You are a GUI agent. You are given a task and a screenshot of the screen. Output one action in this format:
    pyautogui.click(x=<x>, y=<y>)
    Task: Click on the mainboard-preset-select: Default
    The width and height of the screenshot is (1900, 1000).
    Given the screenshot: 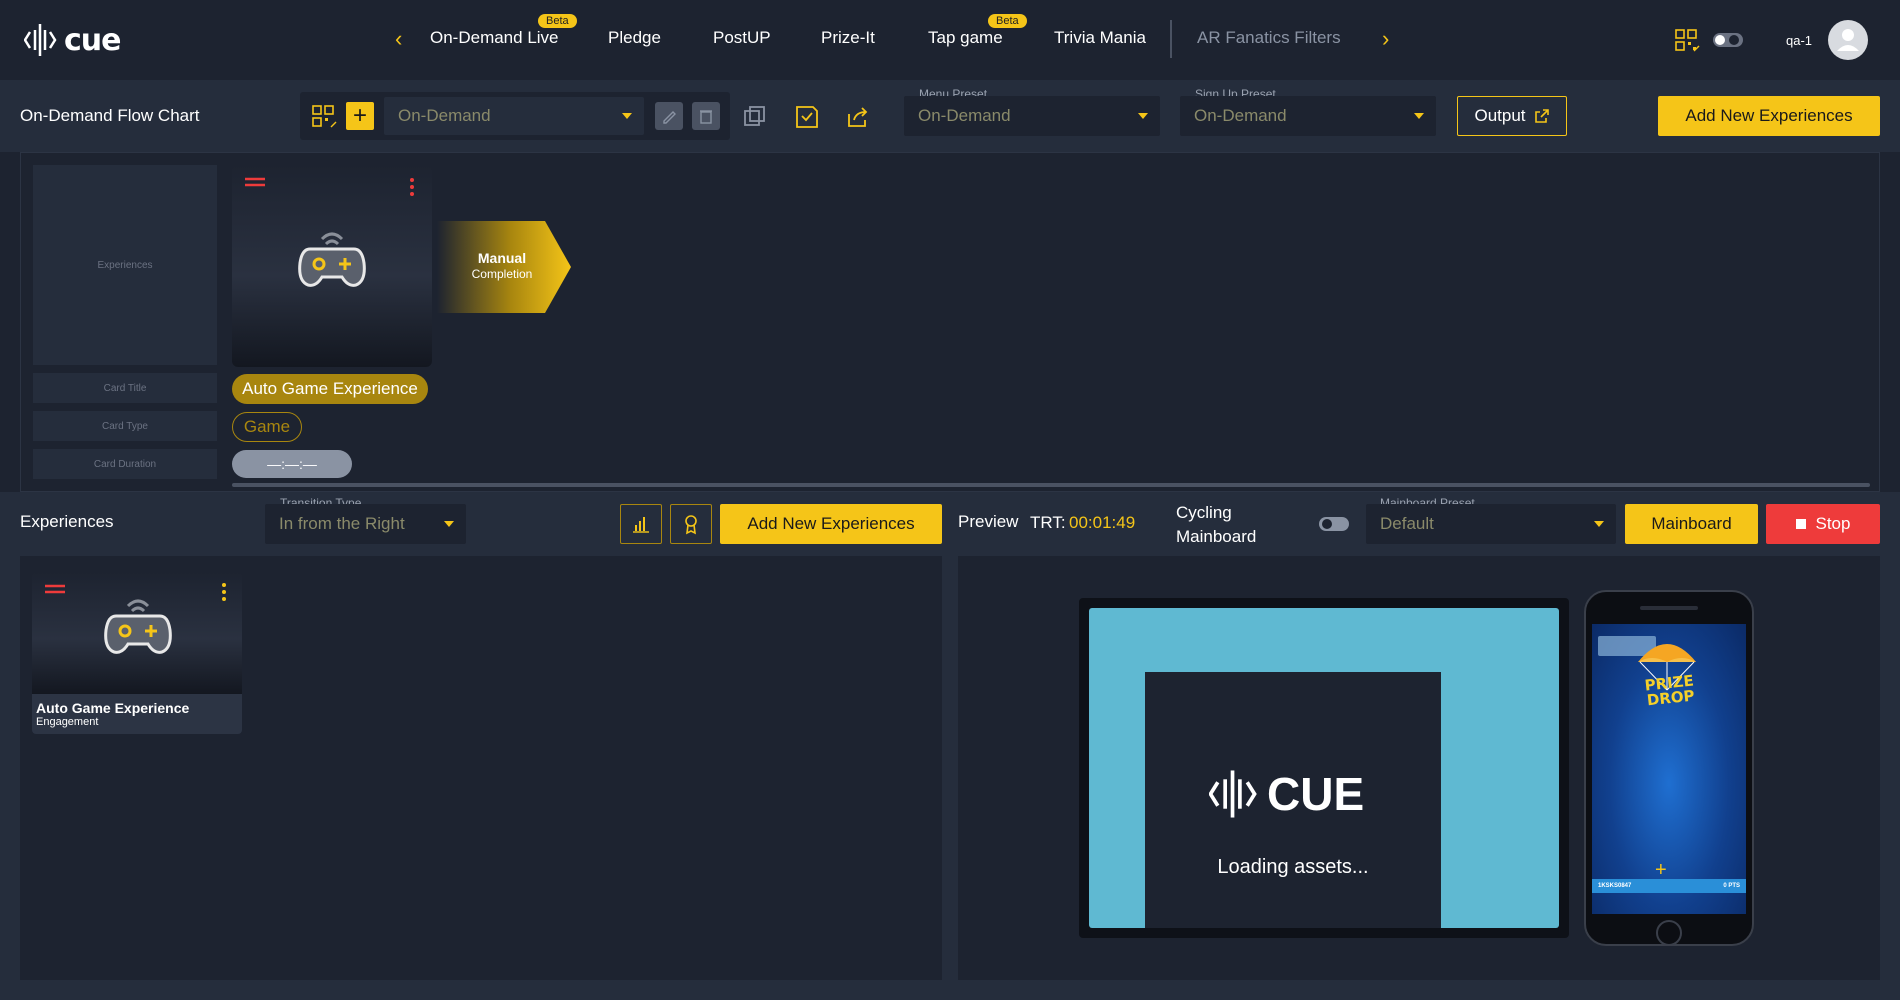 What is the action you would take?
    pyautogui.click(x=1491, y=524)
    